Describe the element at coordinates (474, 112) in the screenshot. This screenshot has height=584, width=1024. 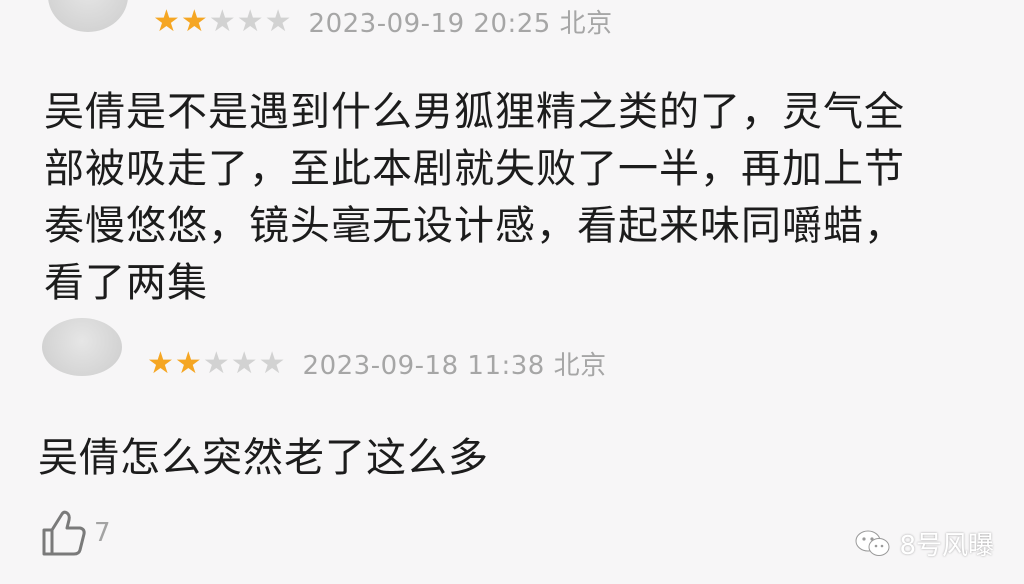
I see `comment-line: 吴倩是不是遇到什么男狐狸精之类的了，灵气全` at that location.